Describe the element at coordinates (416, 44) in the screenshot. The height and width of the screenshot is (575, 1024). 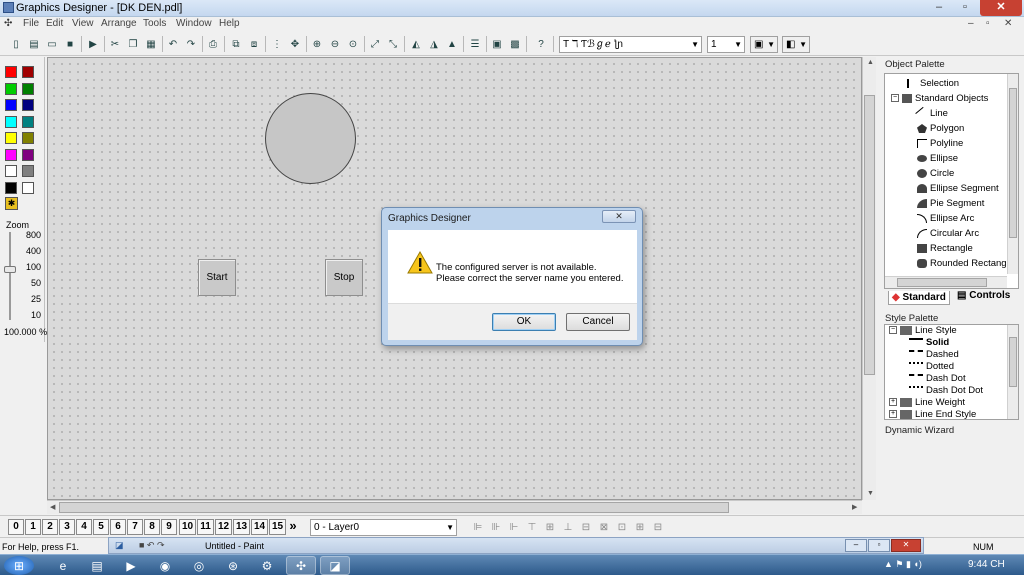
I see `mirror-horizontal-icon: ◭` at that location.